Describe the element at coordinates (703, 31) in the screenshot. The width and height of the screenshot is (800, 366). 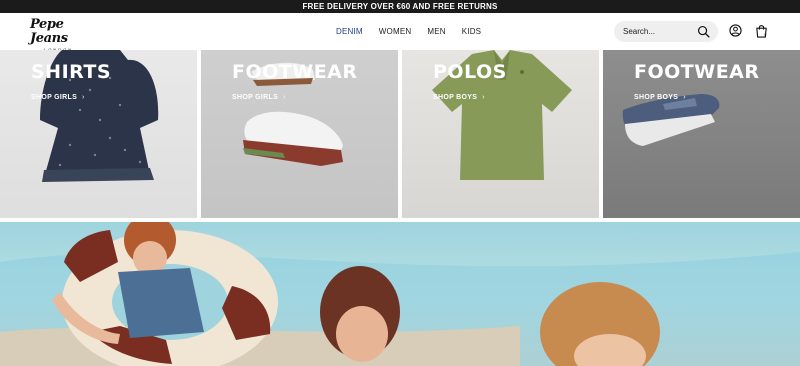
I see `search-icon` at that location.